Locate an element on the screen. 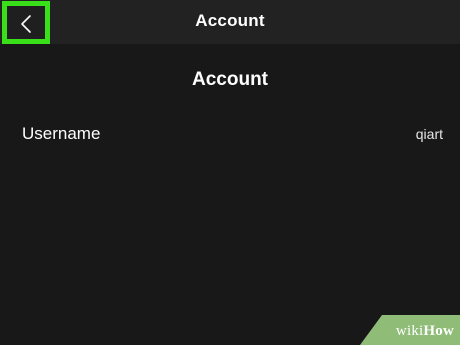 Image resolution: width=460 pixels, height=345 pixels. top-bar-title: Account is located at coordinates (230, 20).